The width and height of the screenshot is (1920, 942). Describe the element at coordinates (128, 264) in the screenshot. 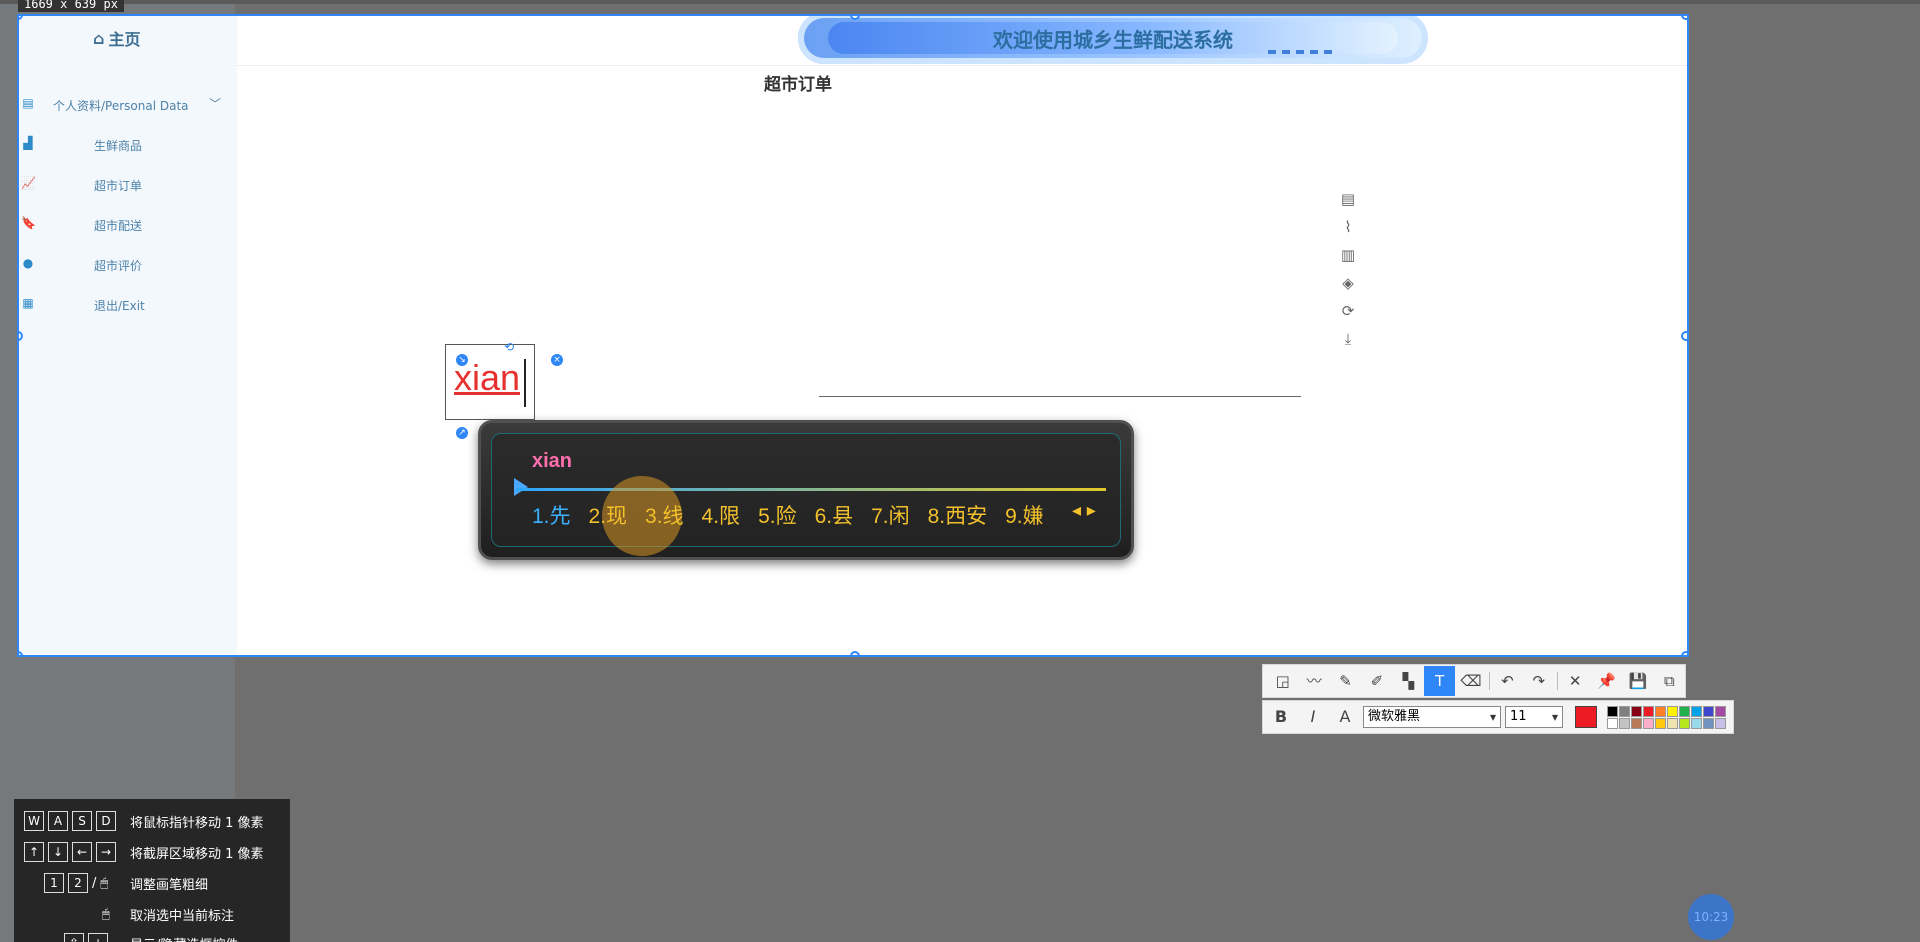

I see `sidebar-item-reviews: ● 超市评价` at that location.